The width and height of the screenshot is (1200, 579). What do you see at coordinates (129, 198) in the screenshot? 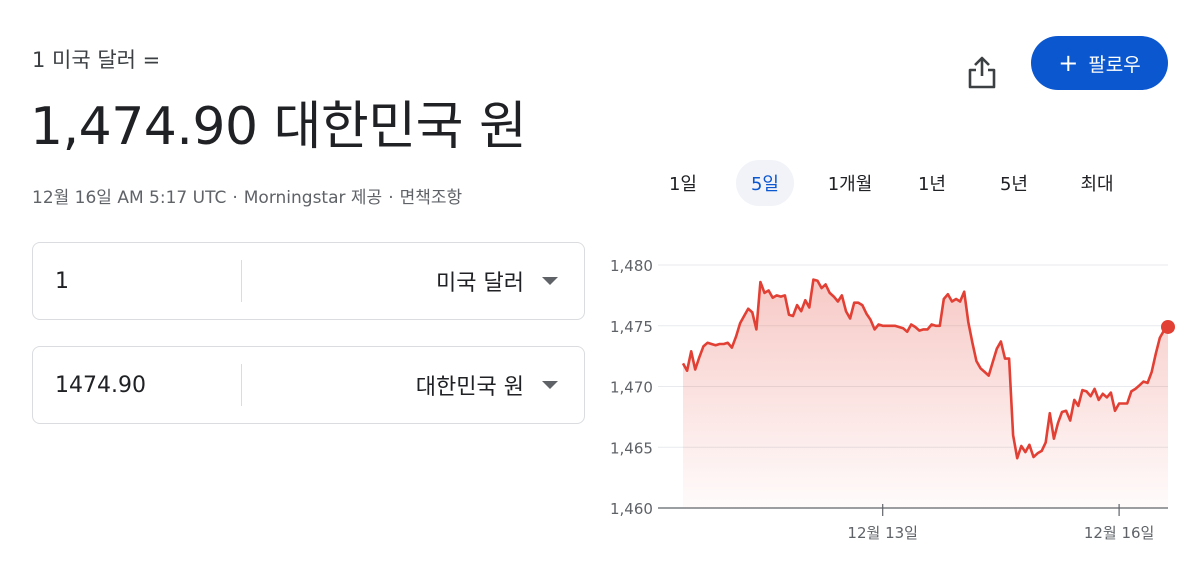
I see `timestamp: 12월 16일 AM 5:17 UTC` at bounding box center [129, 198].